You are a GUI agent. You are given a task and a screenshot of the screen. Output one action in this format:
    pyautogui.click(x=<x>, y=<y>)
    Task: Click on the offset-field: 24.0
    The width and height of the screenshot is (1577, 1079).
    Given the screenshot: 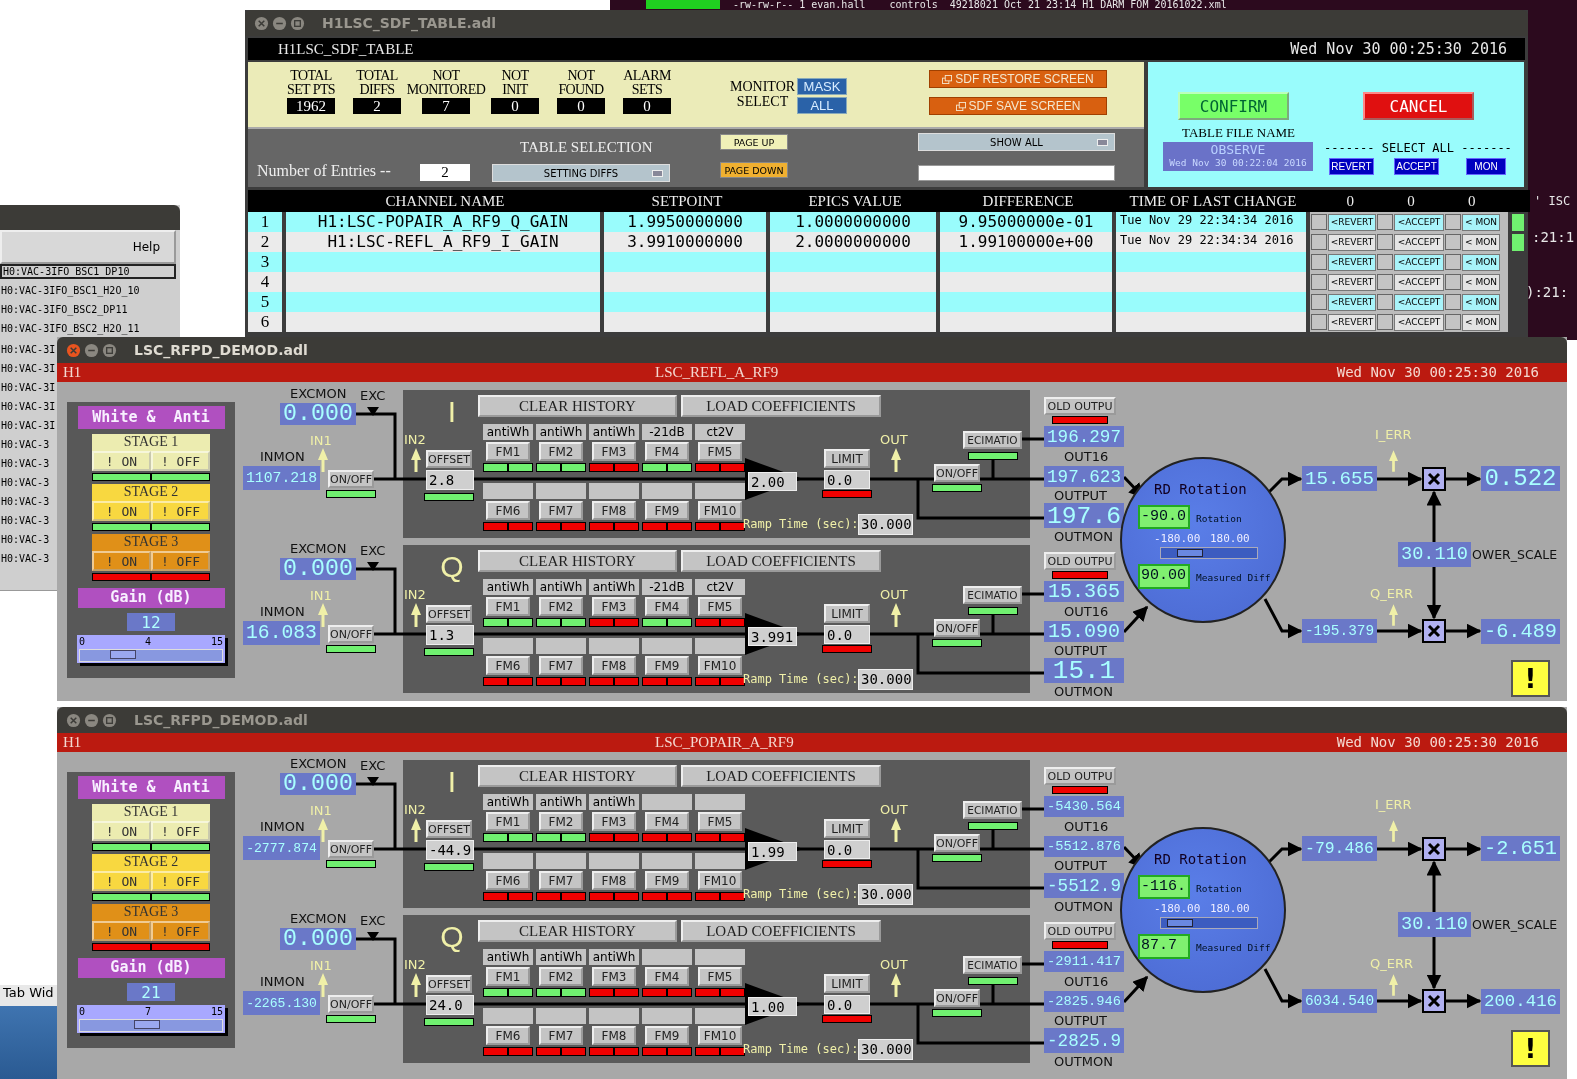 What is the action you would take?
    pyautogui.click(x=450, y=1005)
    